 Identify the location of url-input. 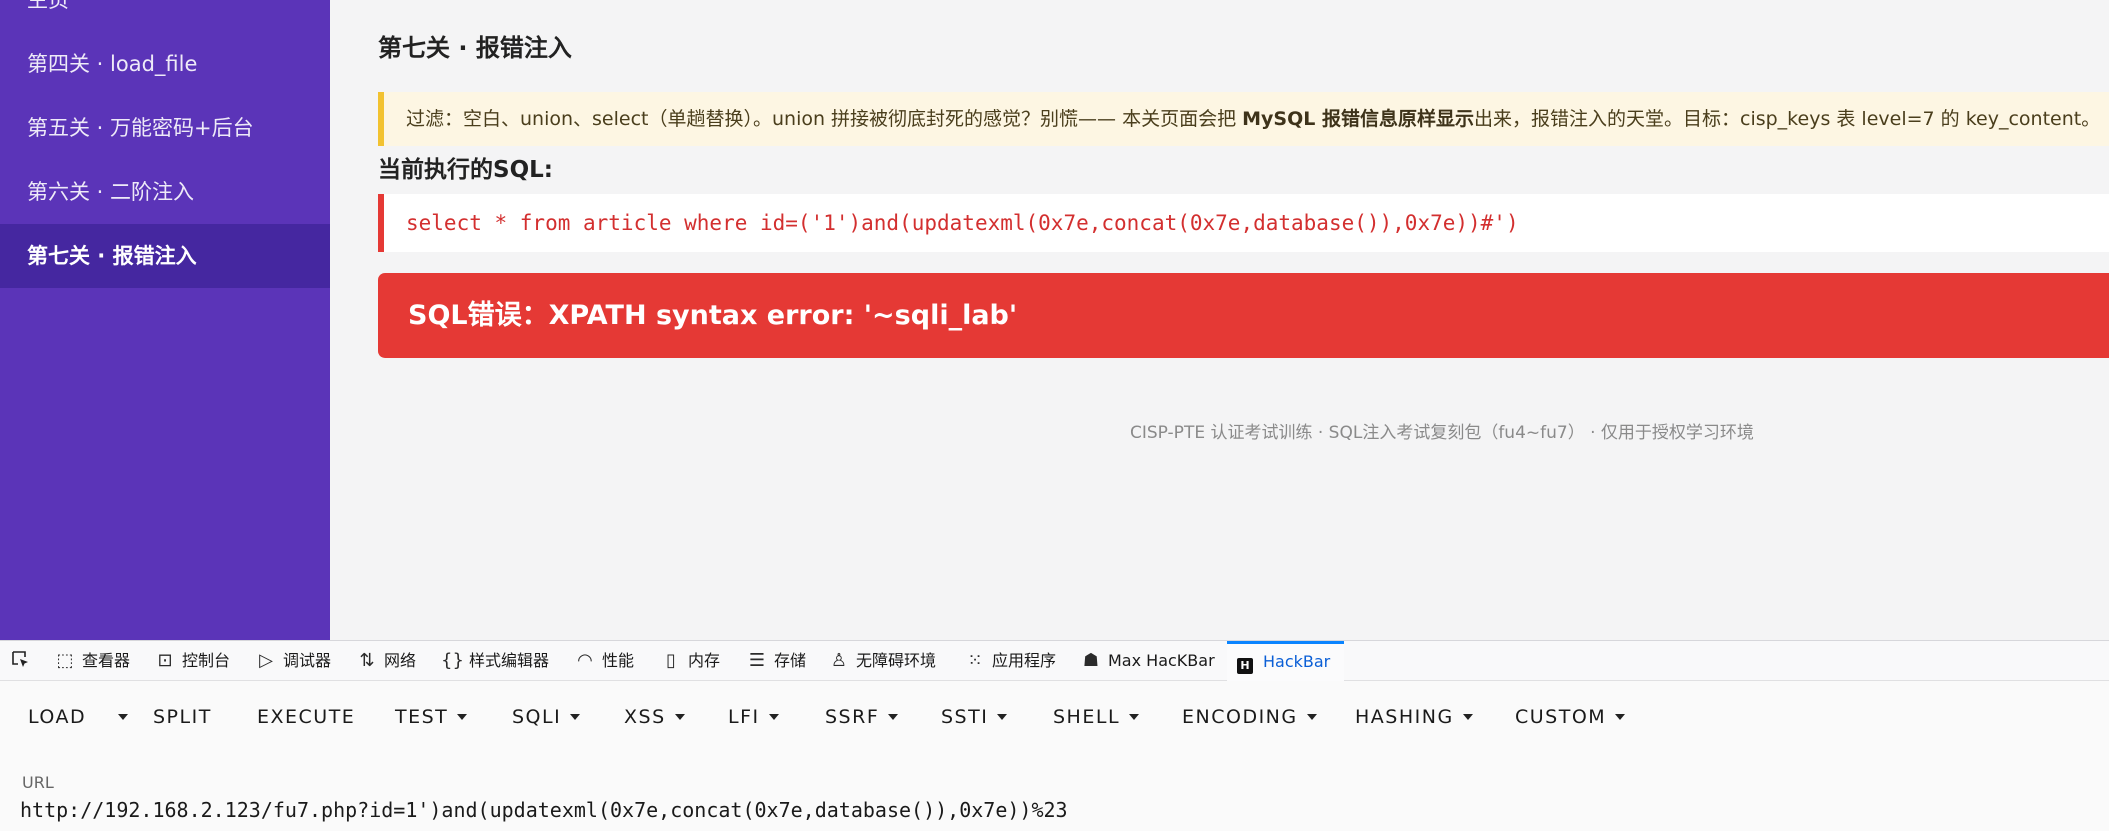
(1050, 810).